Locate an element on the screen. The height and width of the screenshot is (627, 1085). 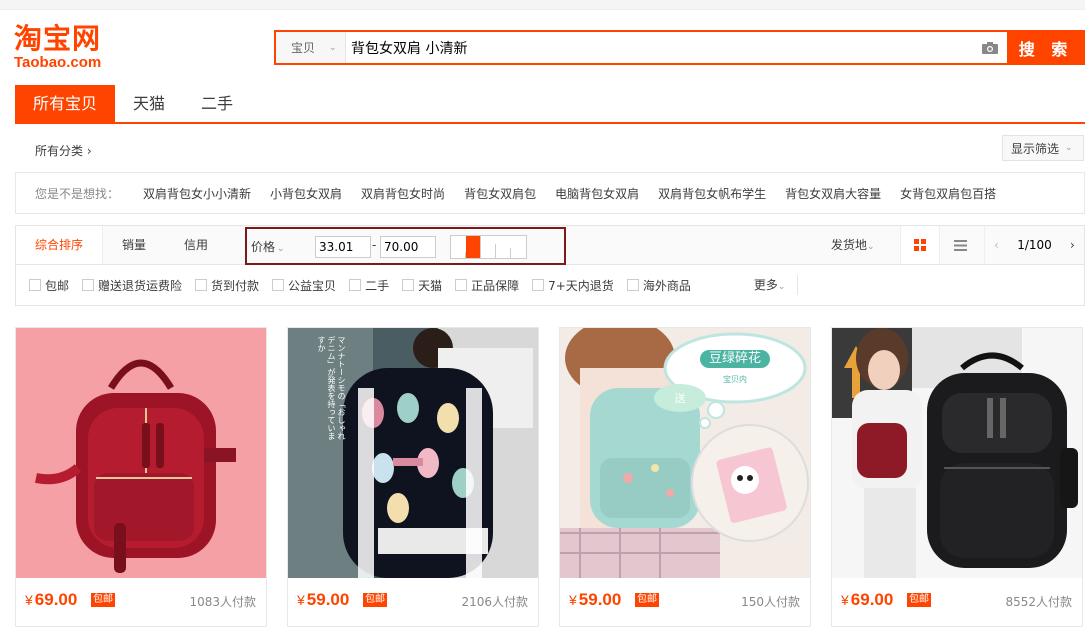
ship-from-filter: 发货地⌄ is located at coordinates (853, 245).